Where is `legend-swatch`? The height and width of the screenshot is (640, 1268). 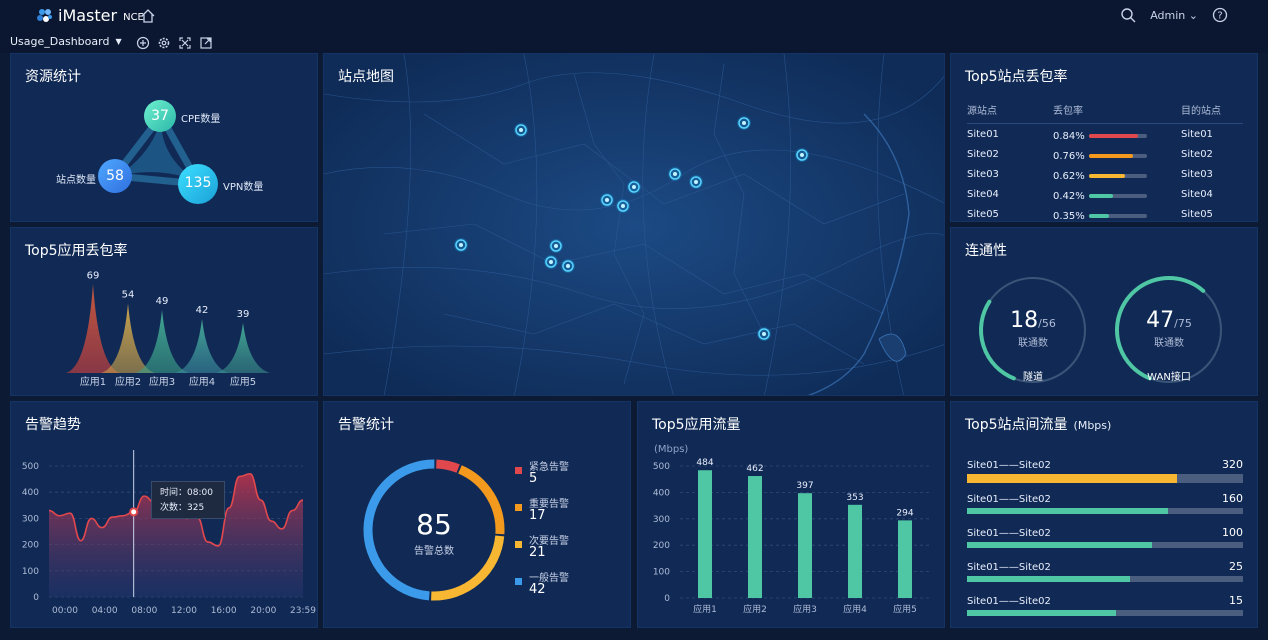 legend-swatch is located at coordinates (518, 544).